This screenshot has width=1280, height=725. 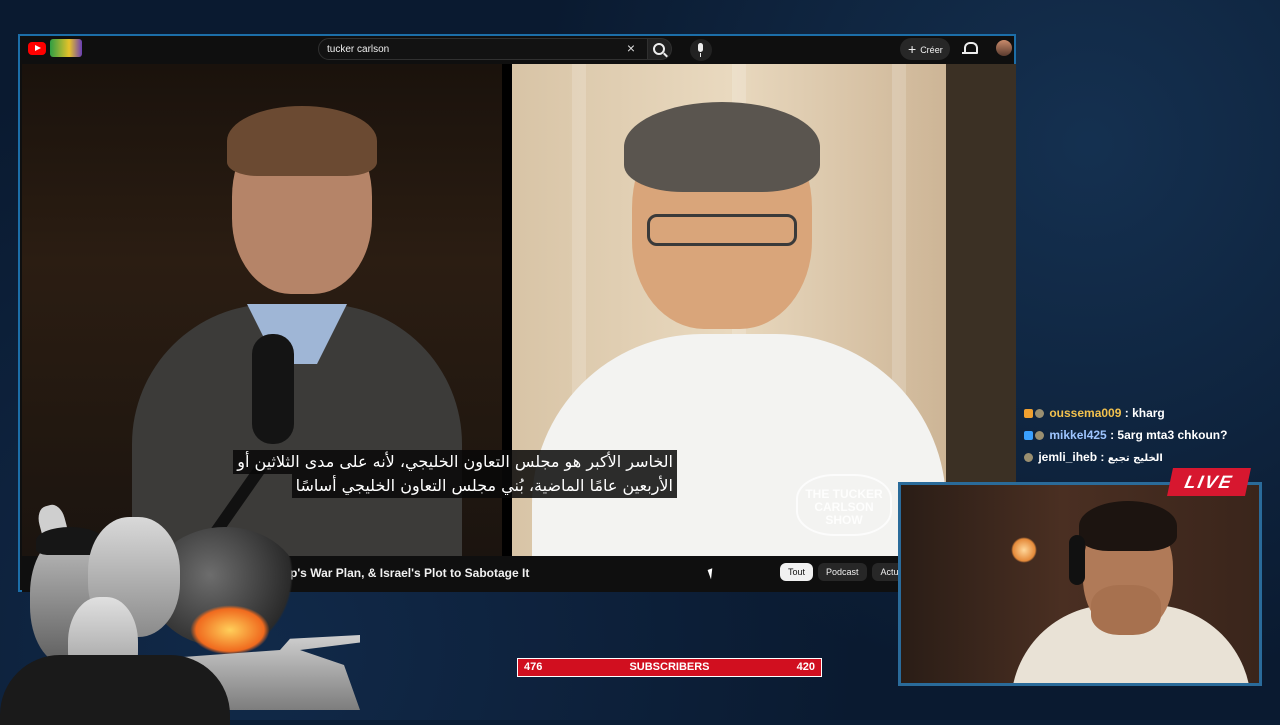 I want to click on subscriber-goal-bar: 476 SUBSCRIBERS 420, so click(x=669, y=667).